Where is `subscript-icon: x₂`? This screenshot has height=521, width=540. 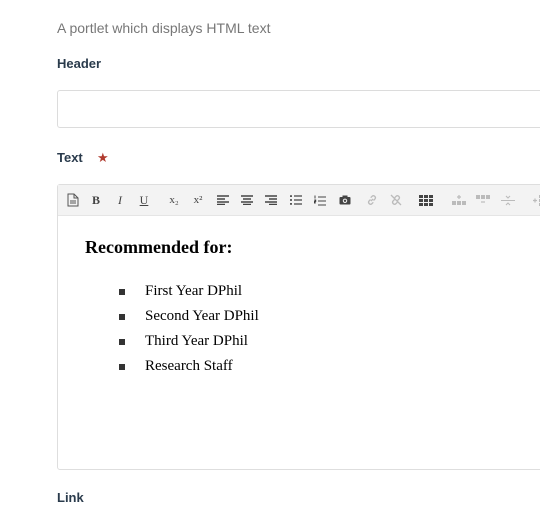
subscript-icon: x₂ is located at coordinates (174, 200).